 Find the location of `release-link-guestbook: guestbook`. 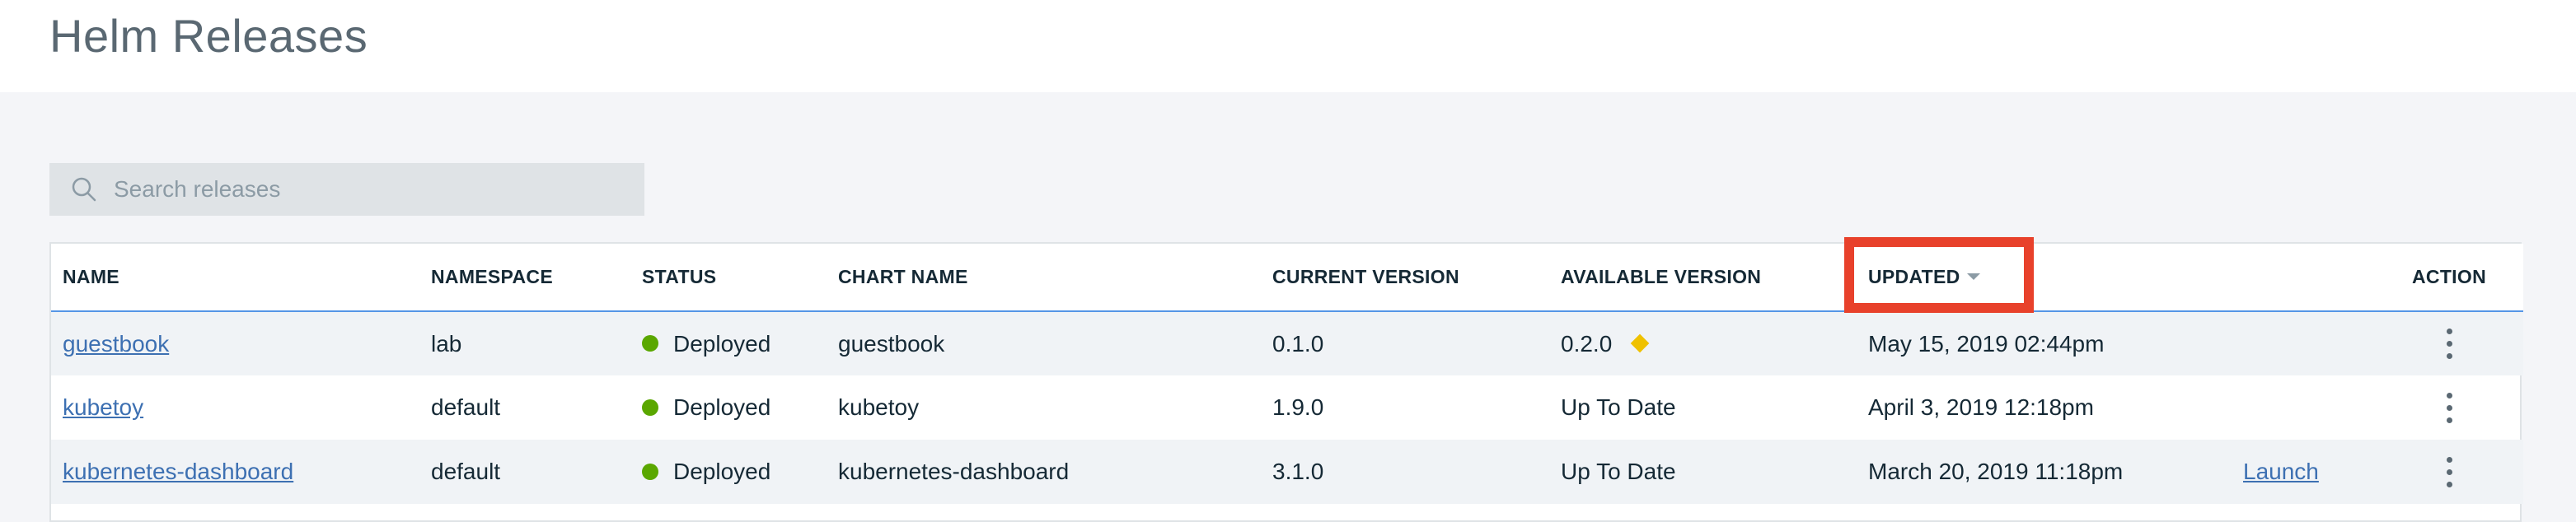

release-link-guestbook: guestbook is located at coordinates (116, 344).